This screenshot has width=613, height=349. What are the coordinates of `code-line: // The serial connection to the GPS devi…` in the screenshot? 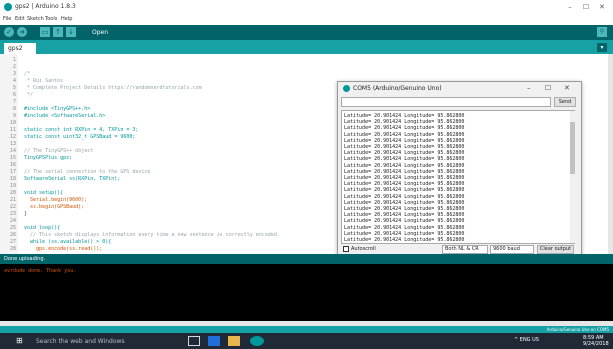 It's located at (87, 172).